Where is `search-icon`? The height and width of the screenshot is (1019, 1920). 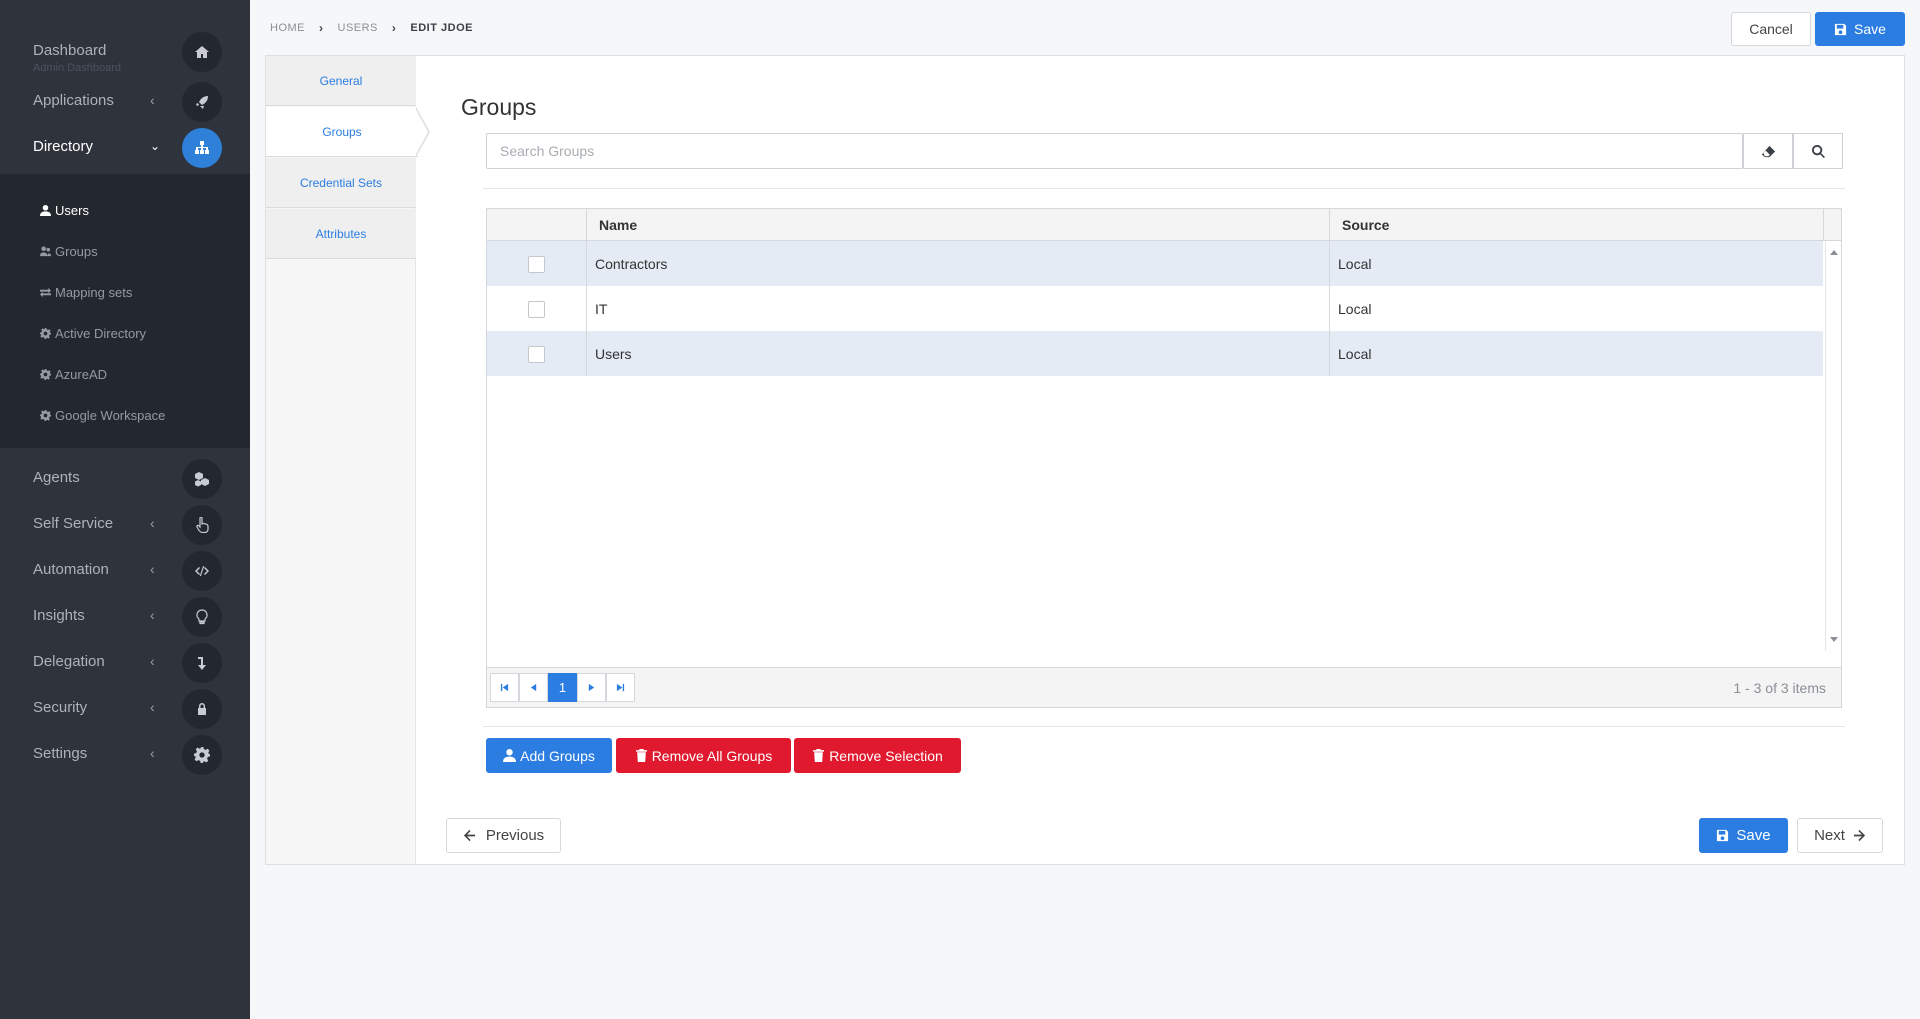 search-icon is located at coordinates (1818, 151).